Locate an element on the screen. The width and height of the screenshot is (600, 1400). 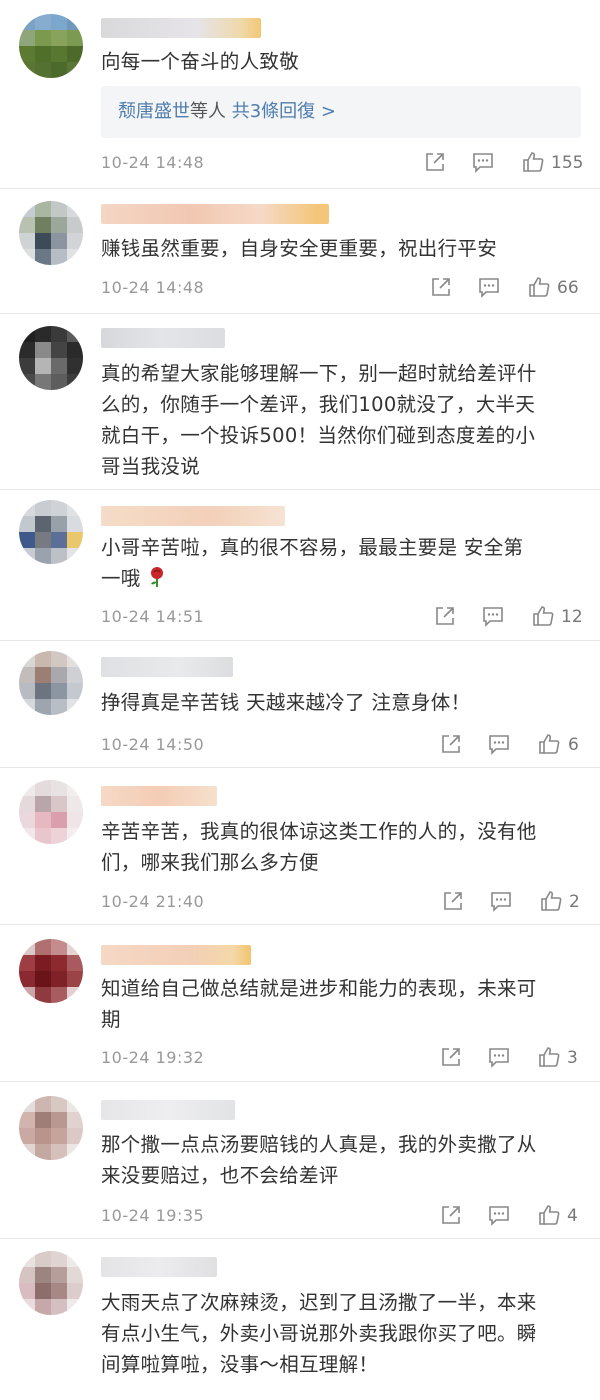
rose-emoji is located at coordinates (157, 577).